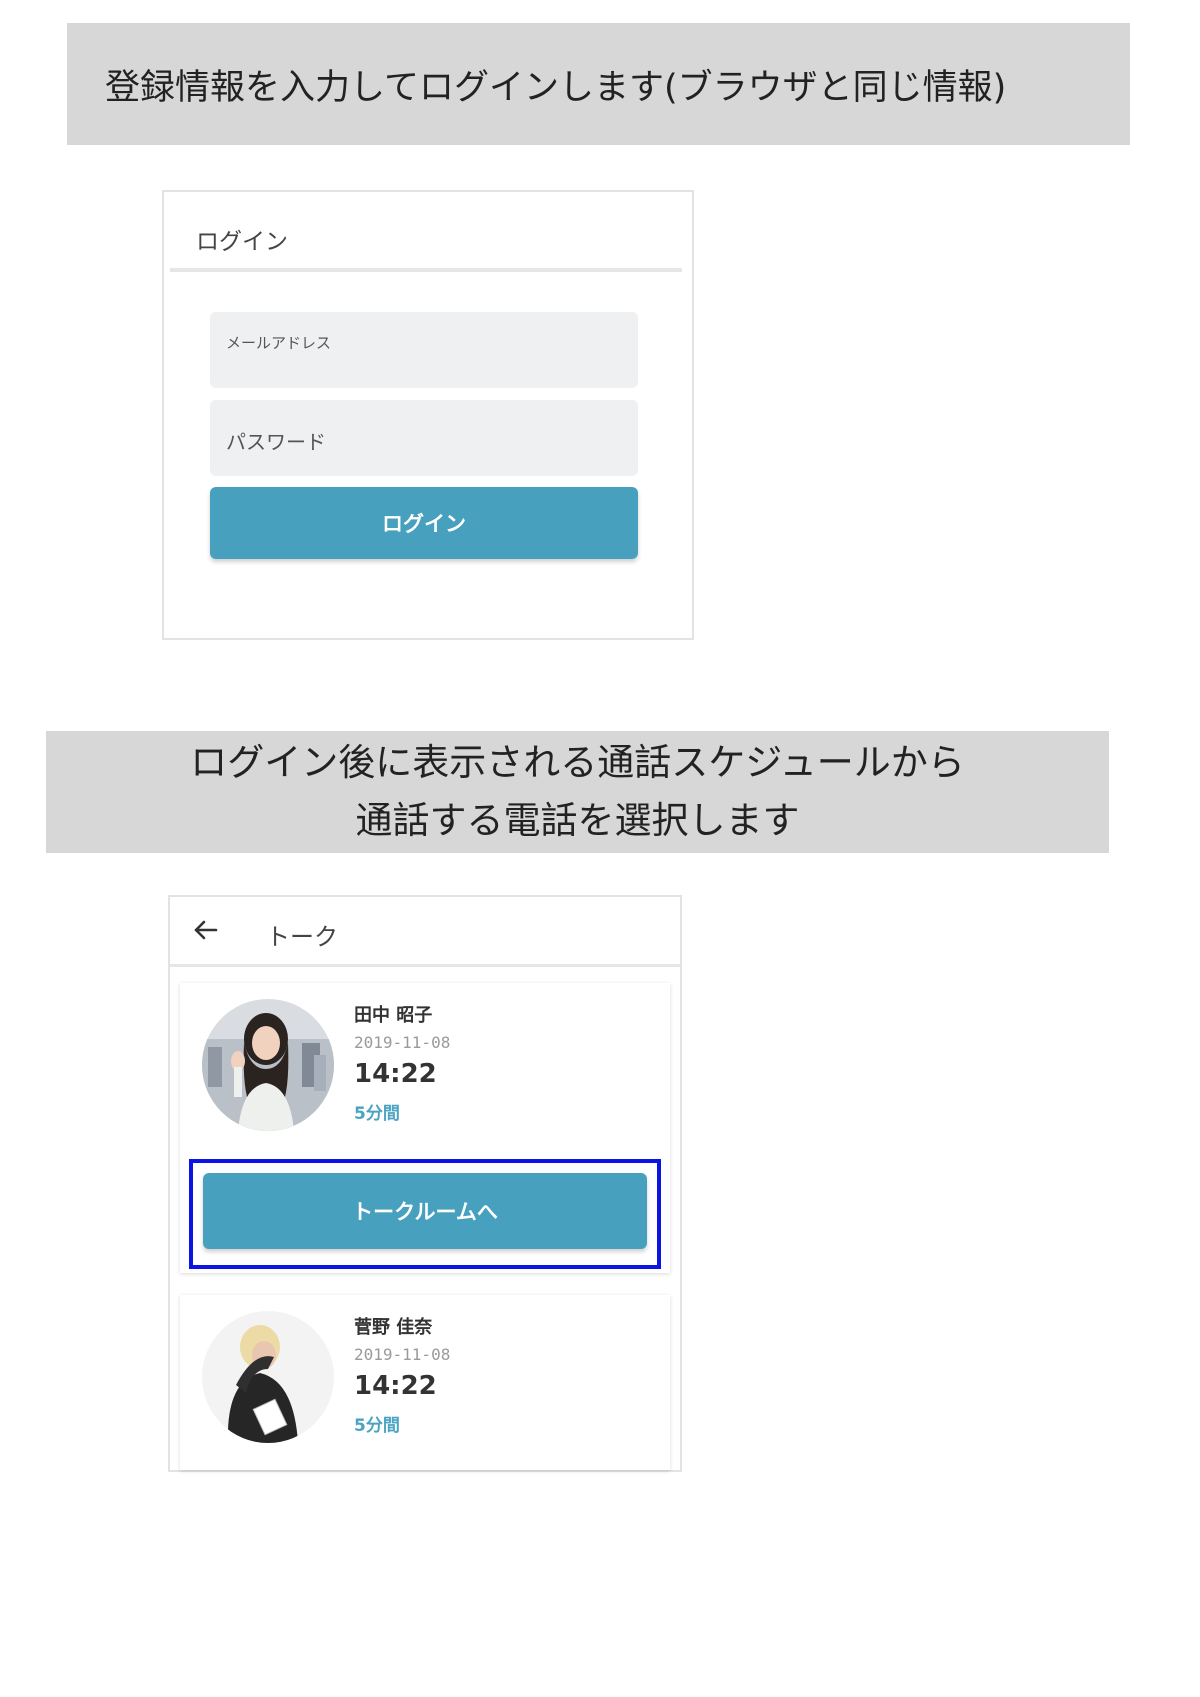 The width and height of the screenshot is (1200, 1697). What do you see at coordinates (556, 87) in the screenshot?
I see `instruction-text-login: 登録情報を入力してログインします(ブラウザと同じ情報)` at bounding box center [556, 87].